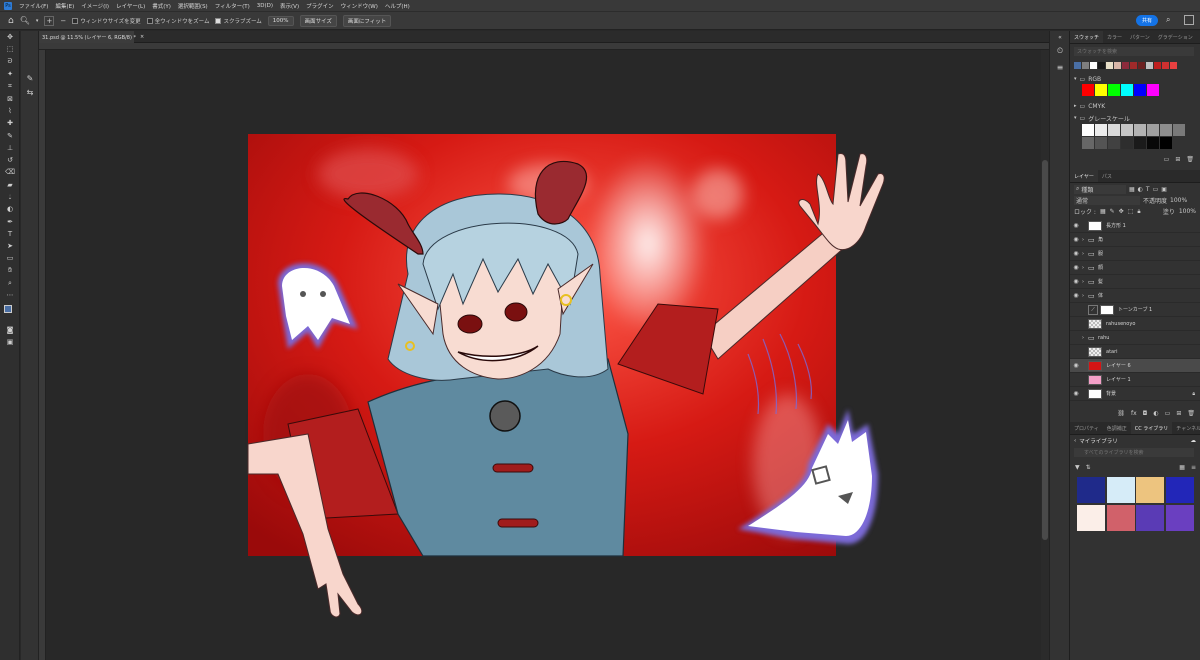  What do you see at coordinates (1077, 467) in the screenshot?
I see `filter-icon: ▼` at bounding box center [1077, 467].